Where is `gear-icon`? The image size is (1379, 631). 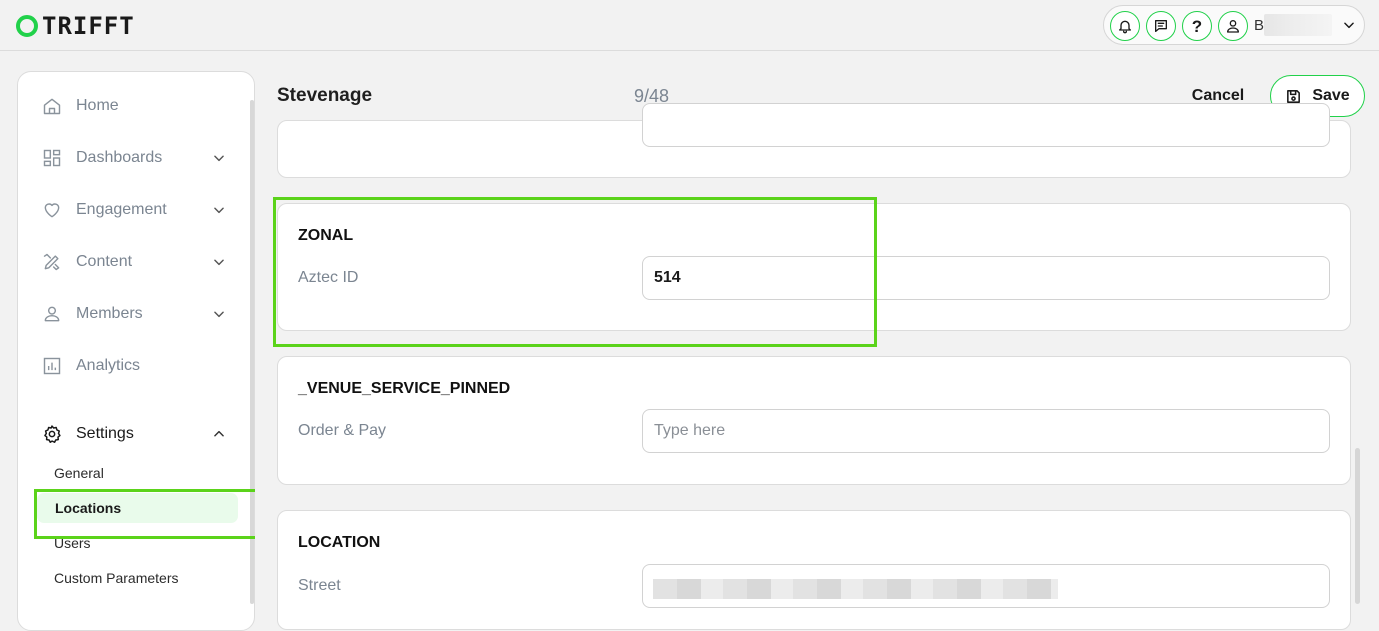 gear-icon is located at coordinates (52, 434).